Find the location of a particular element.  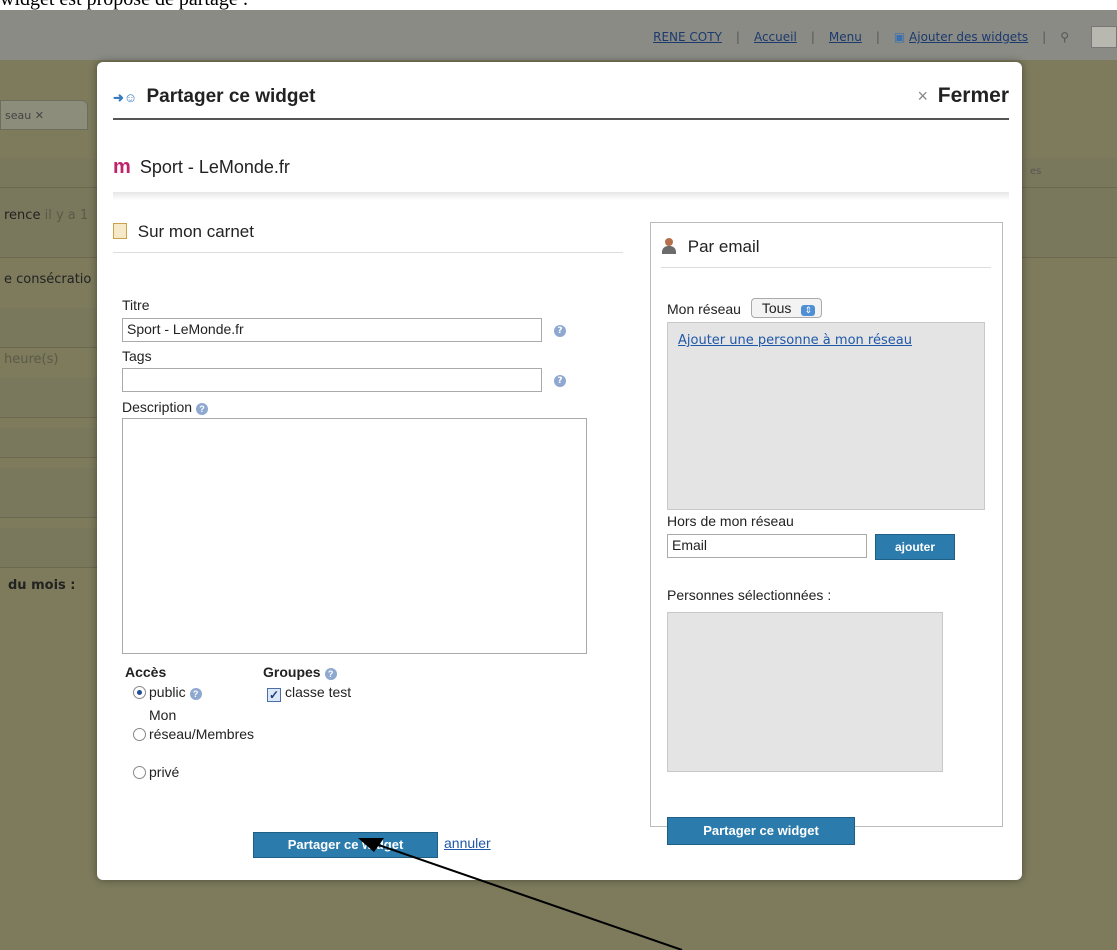

groups-label: Groupes? is located at coordinates (300, 672).